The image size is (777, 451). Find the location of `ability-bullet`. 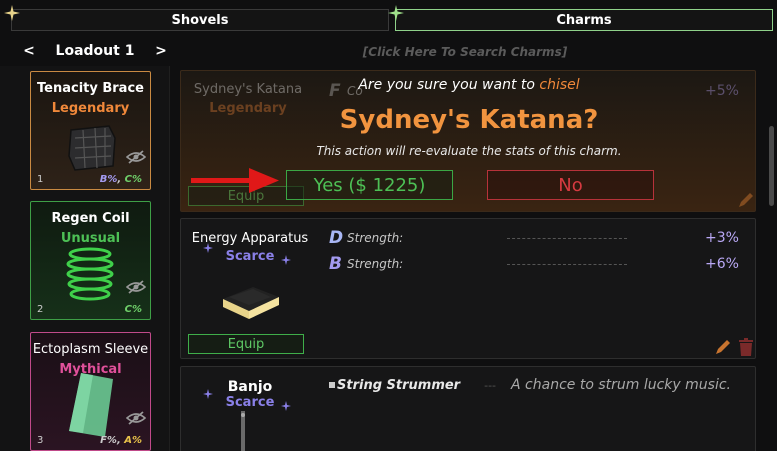

ability-bullet is located at coordinates (332, 385).